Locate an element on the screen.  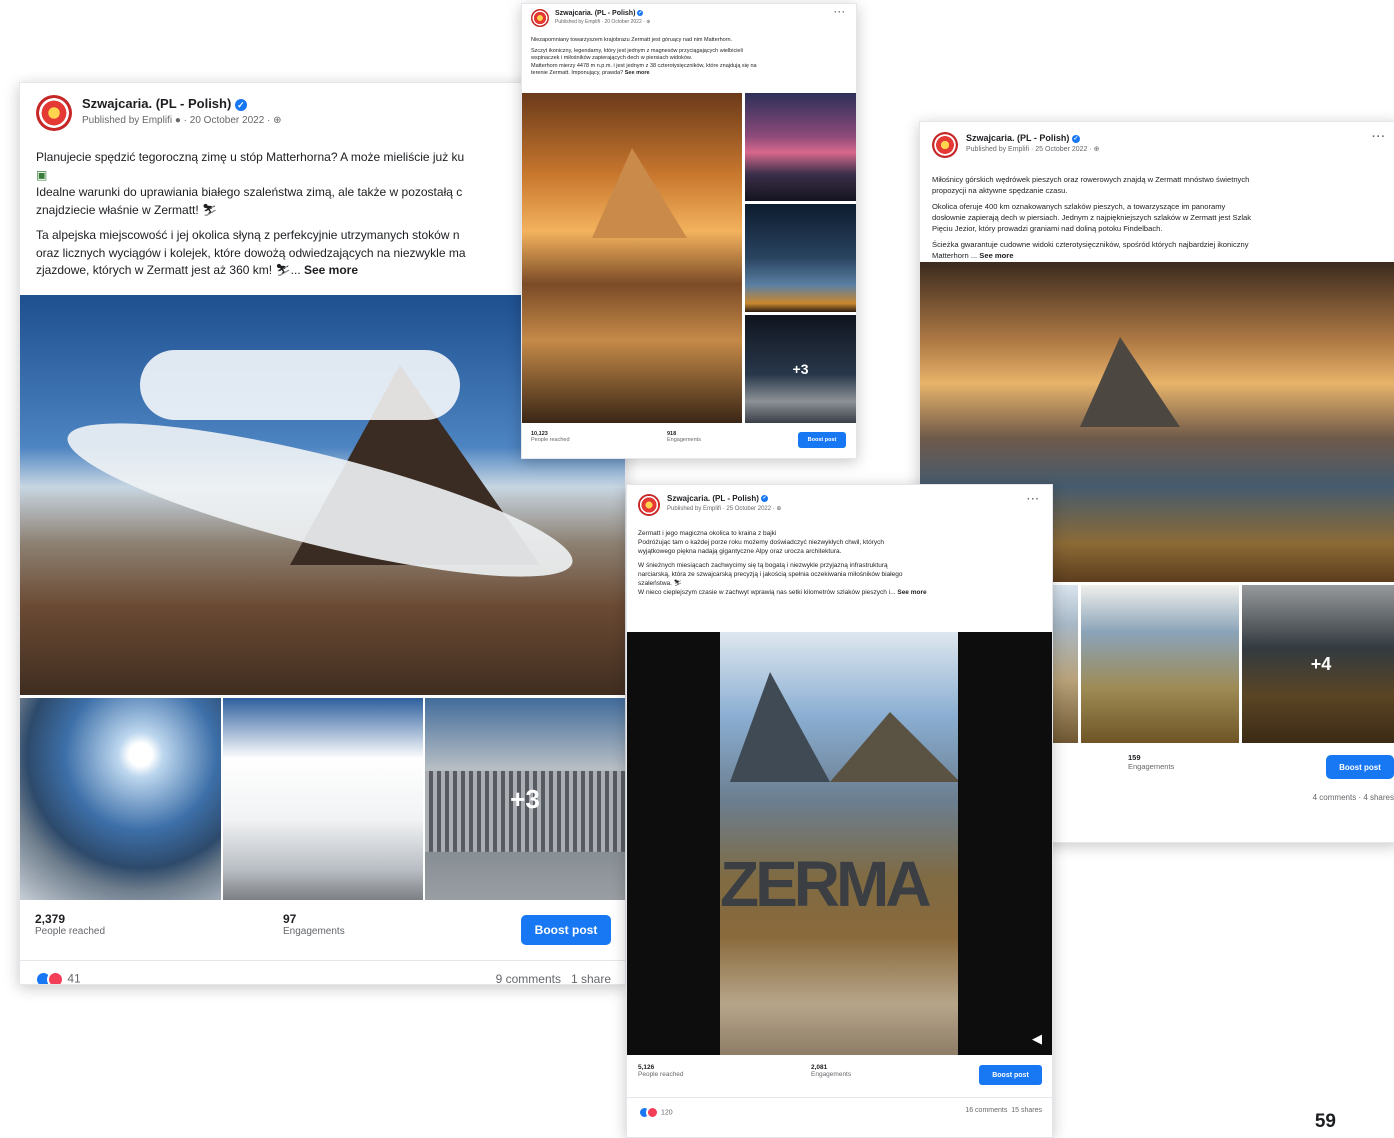
photo-thumb-3: +4 is located at coordinates (1318, 664).